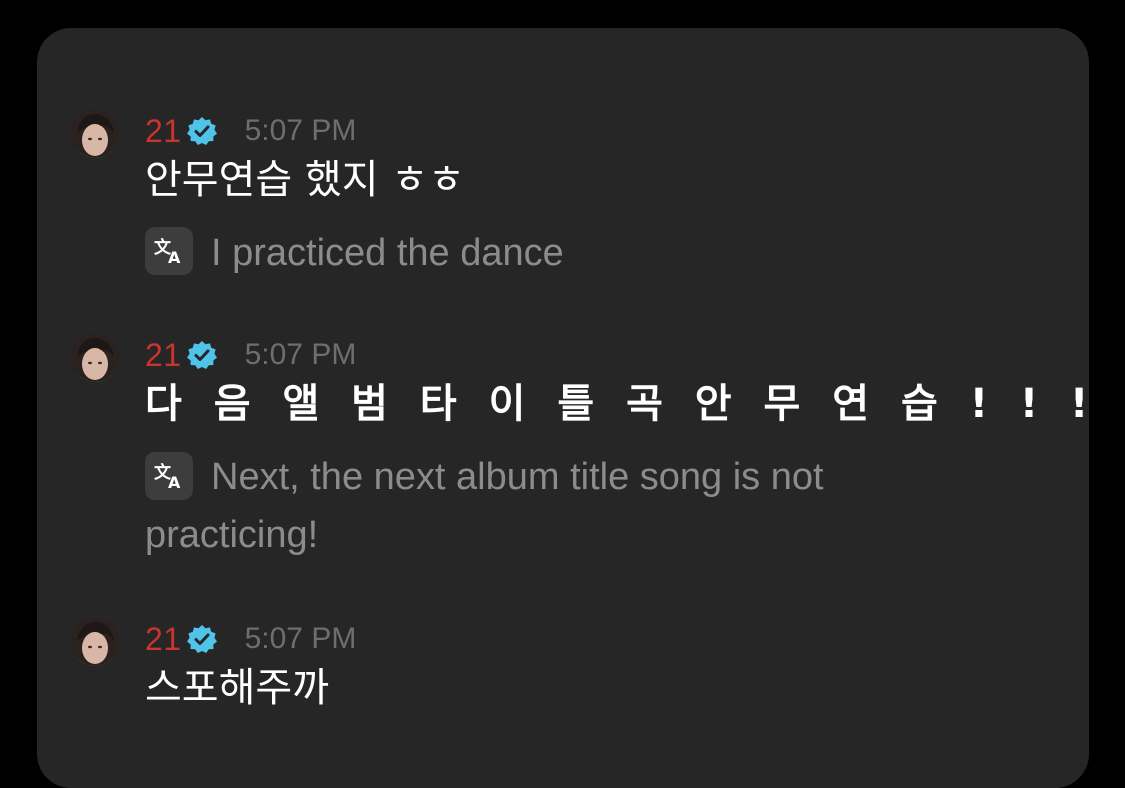 The height and width of the screenshot is (788, 1125). What do you see at coordinates (305, 180) in the screenshot?
I see `message-text: 안무연습 했지 ㅎㅎ` at bounding box center [305, 180].